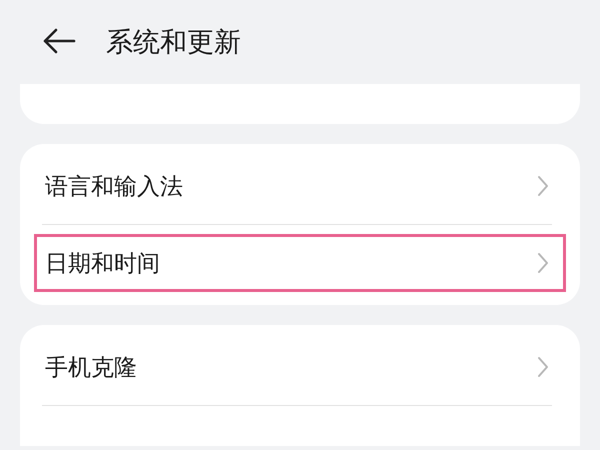 The image size is (600, 450). I want to click on item-label: 手机克隆, so click(91, 368).